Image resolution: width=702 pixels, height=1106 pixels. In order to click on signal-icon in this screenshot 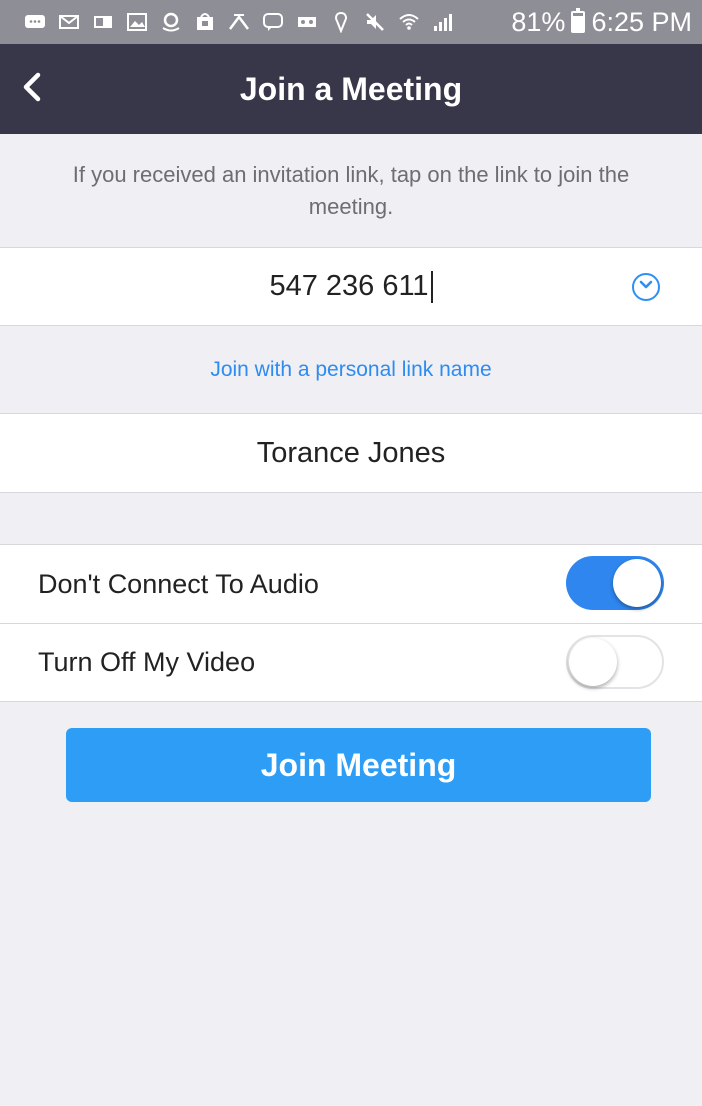, I will do `click(443, 22)`.